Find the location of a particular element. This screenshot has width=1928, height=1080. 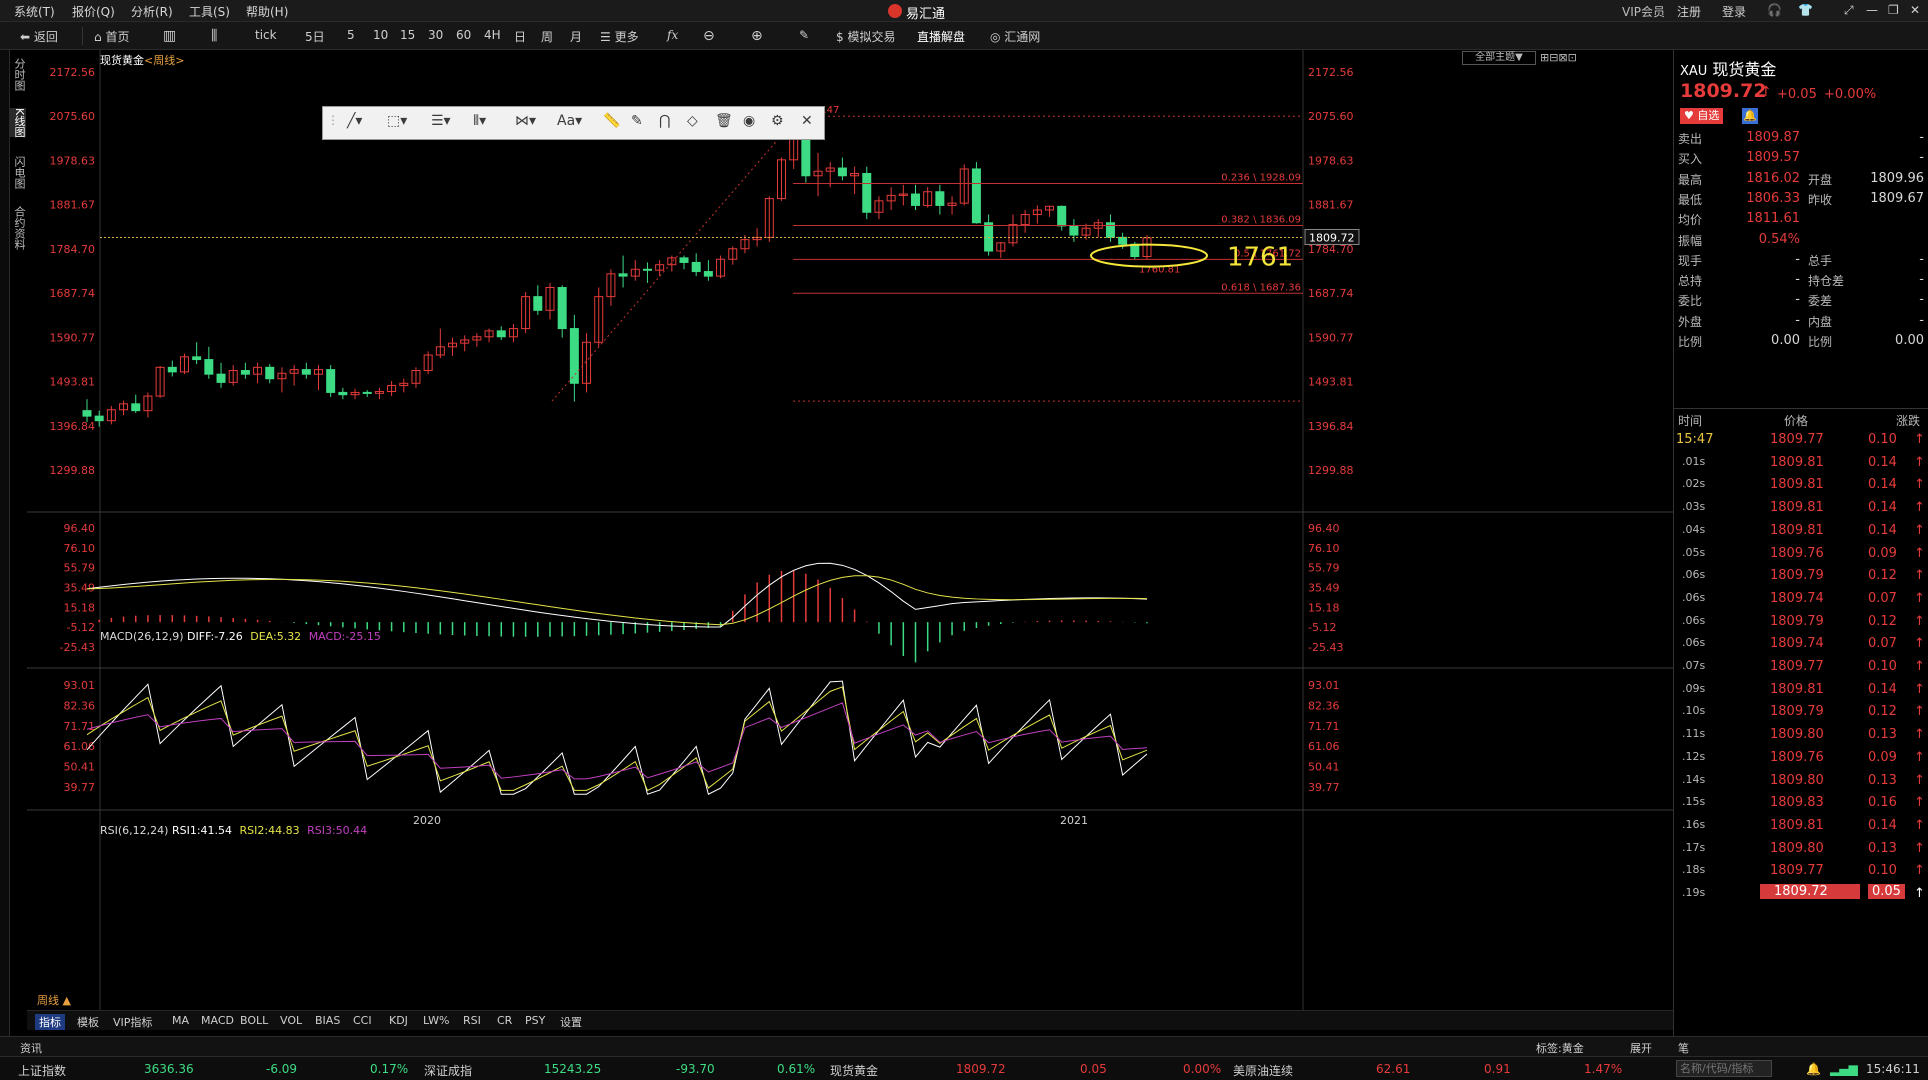

sim-trade-button: $ 模拟交易 is located at coordinates (865, 36).